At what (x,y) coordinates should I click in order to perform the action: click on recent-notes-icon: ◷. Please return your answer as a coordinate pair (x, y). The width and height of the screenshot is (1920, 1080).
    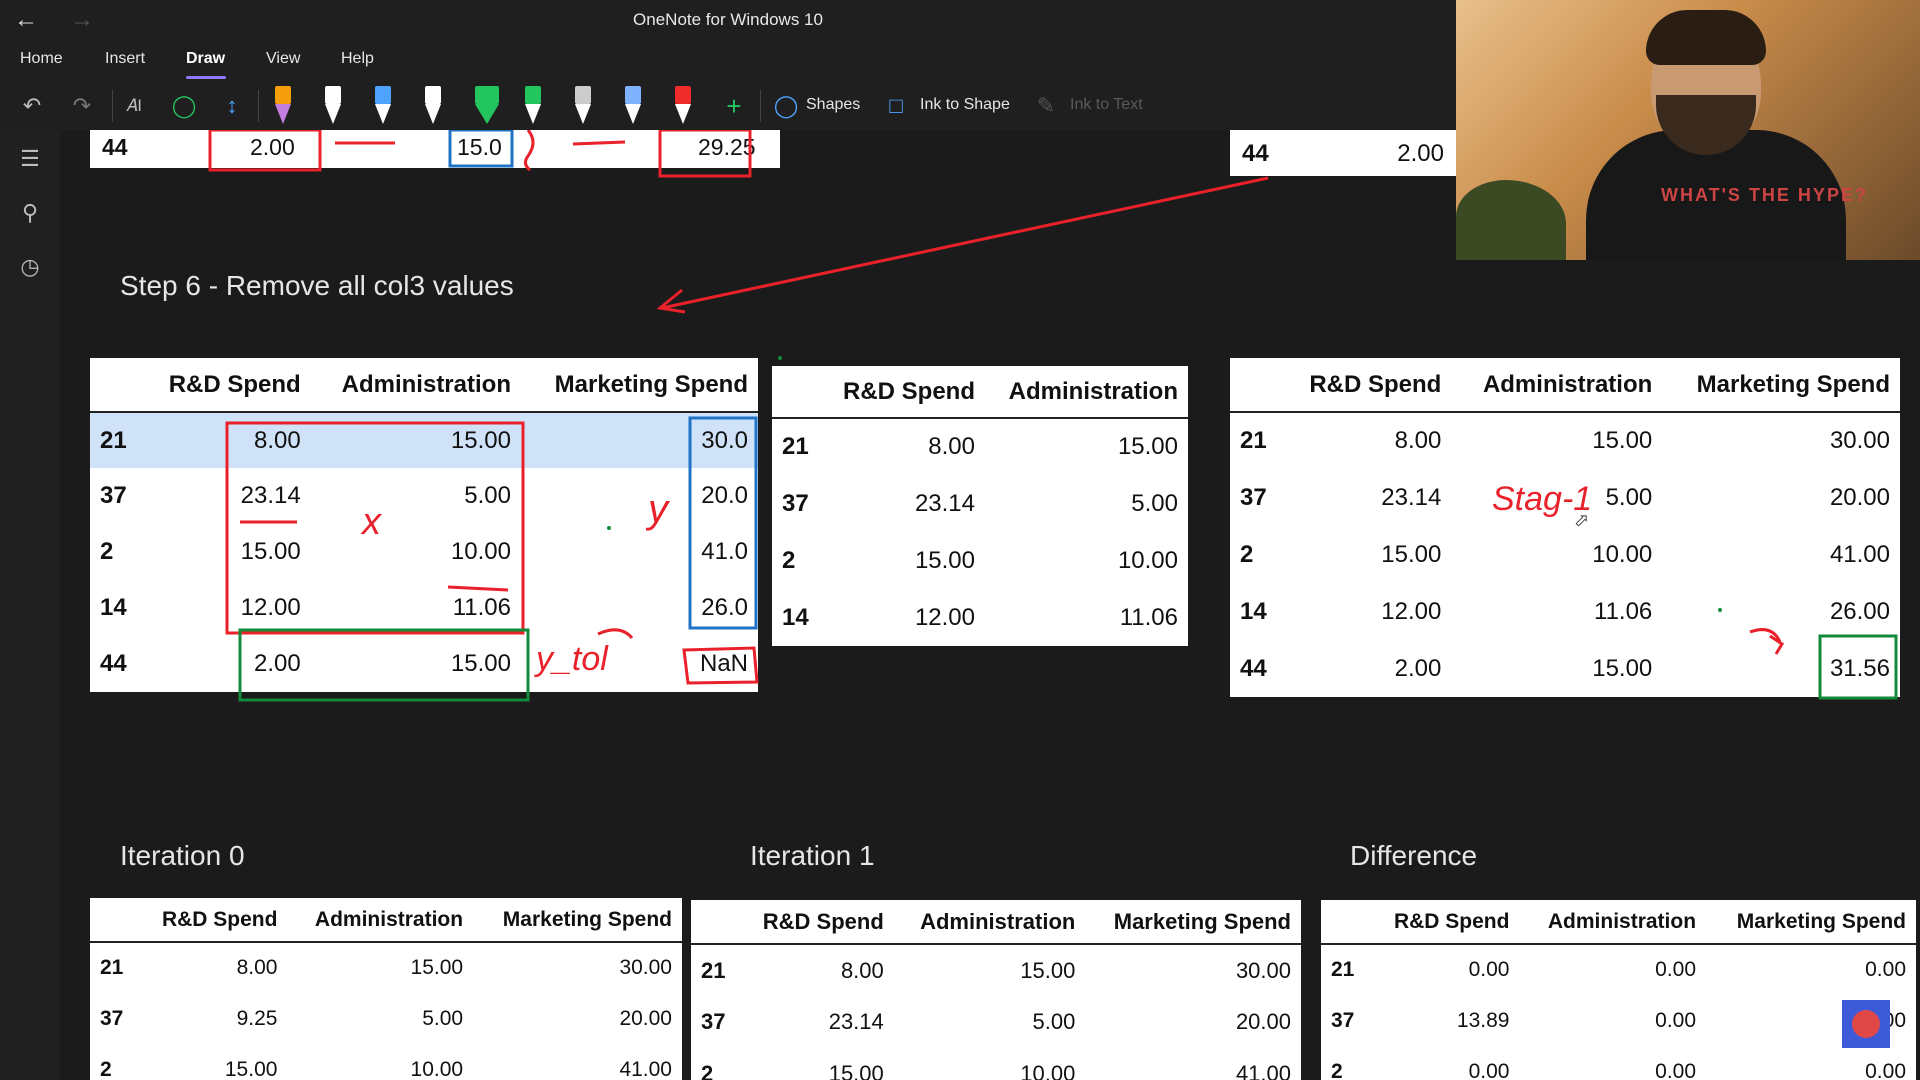
    Looking at the image, I should click on (30, 268).